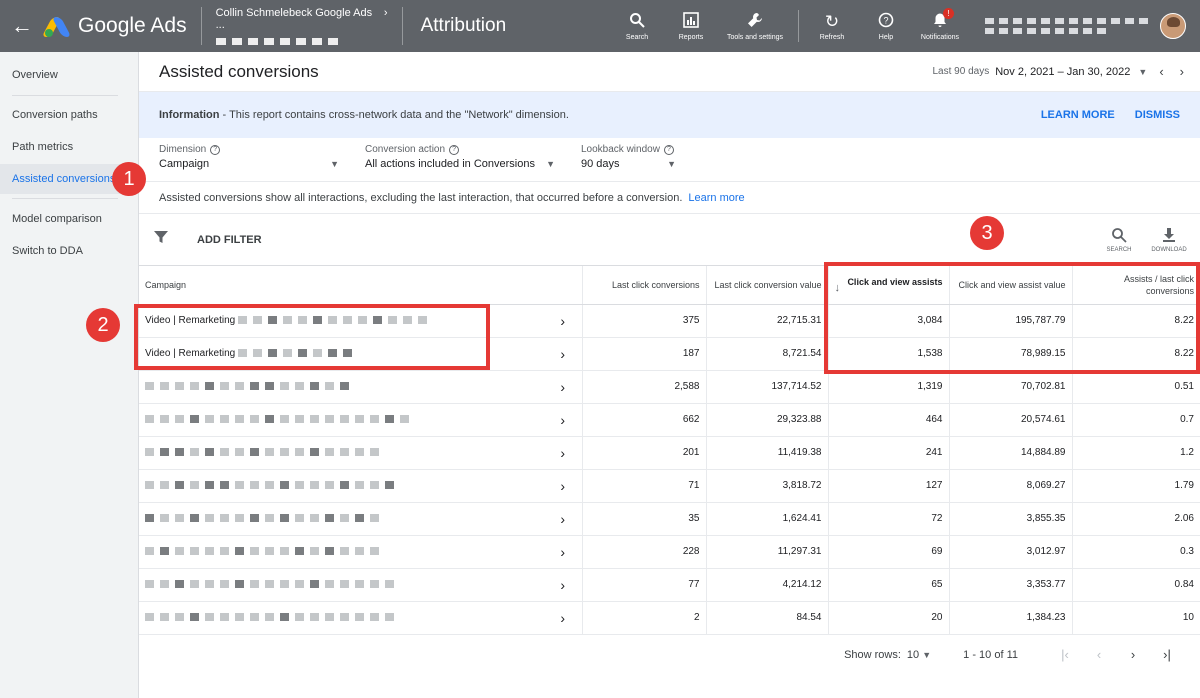 This screenshot has height=698, width=1200. I want to click on previous-period-icon: ‹, so click(1161, 71).